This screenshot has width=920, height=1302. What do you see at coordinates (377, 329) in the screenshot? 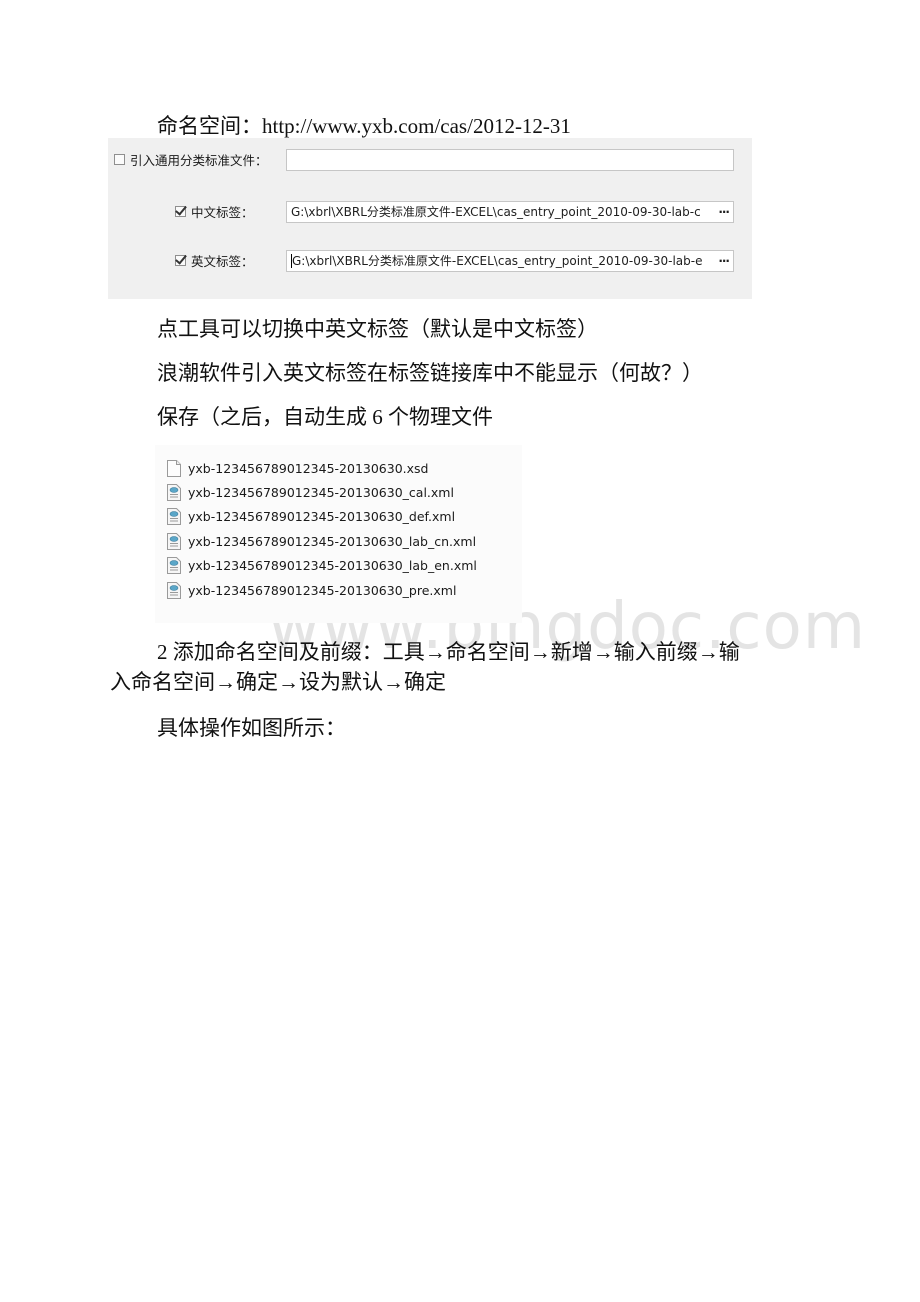
I see `para-toggle-labels: 点工具可以切换中英文标签（默认是中文标签）` at bounding box center [377, 329].